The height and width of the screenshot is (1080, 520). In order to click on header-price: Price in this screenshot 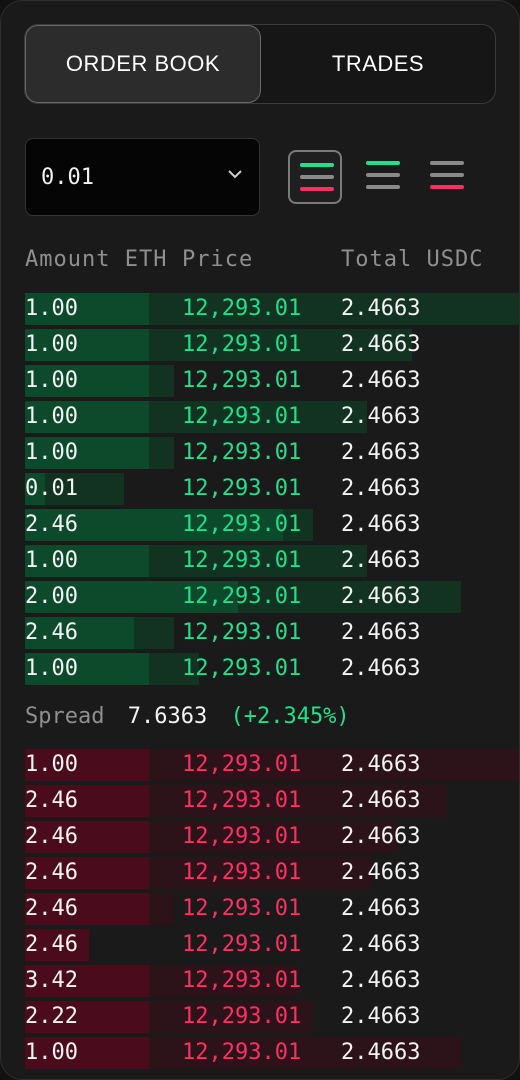, I will do `click(218, 259)`.